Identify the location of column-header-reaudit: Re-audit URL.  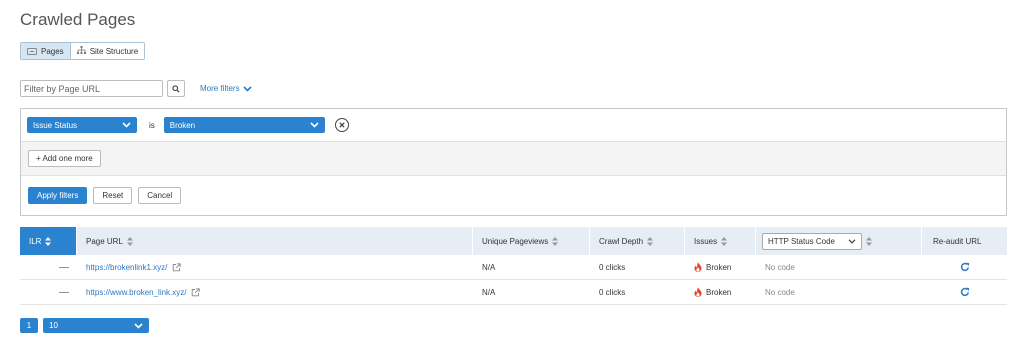
(964, 241).